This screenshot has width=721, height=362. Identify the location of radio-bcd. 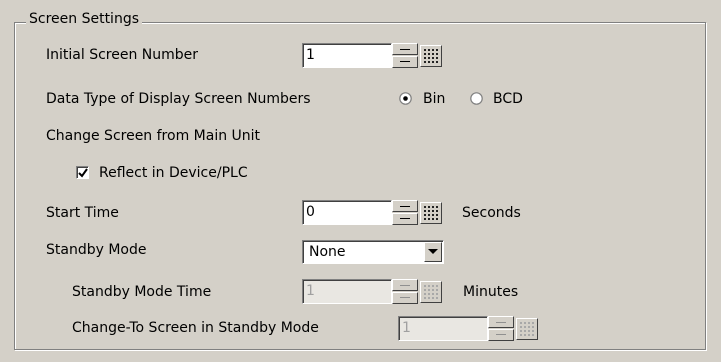
(476, 98).